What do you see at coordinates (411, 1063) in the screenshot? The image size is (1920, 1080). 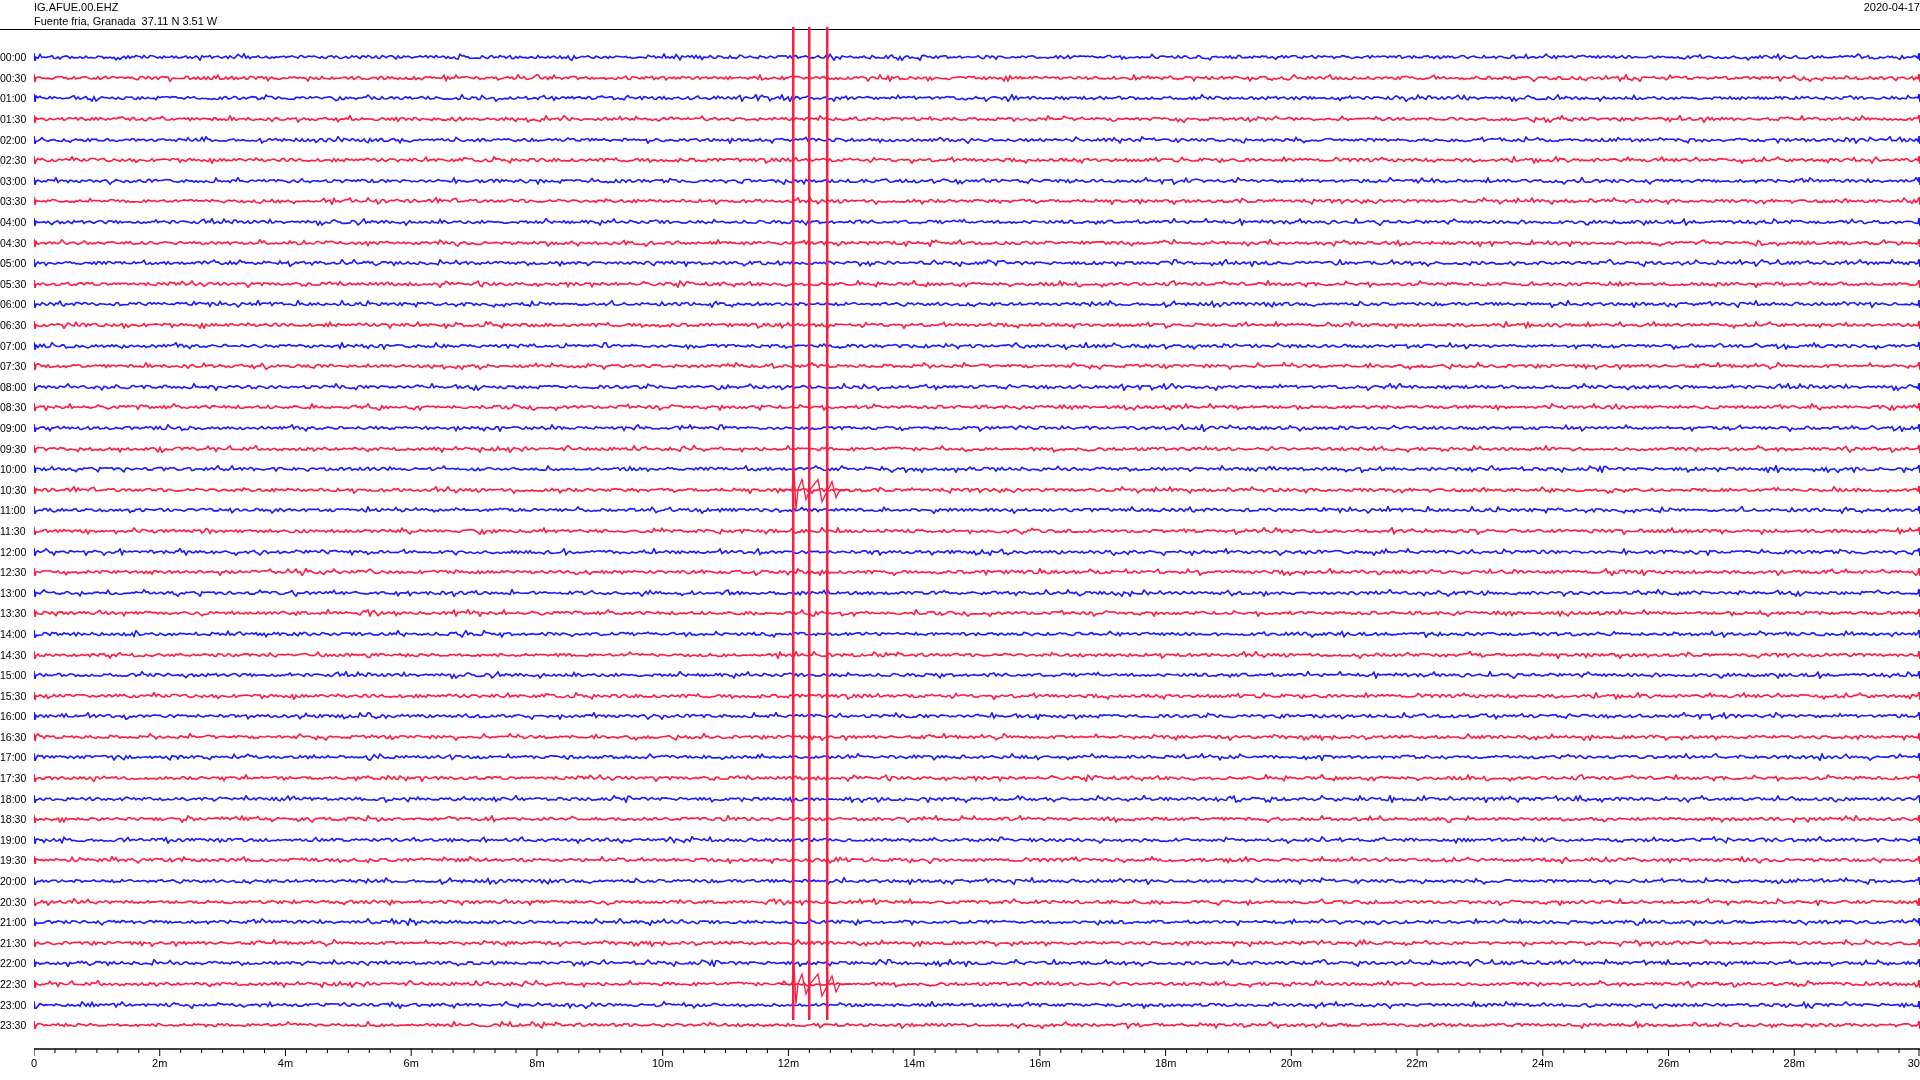 I see `time-tick-label: 6m` at bounding box center [411, 1063].